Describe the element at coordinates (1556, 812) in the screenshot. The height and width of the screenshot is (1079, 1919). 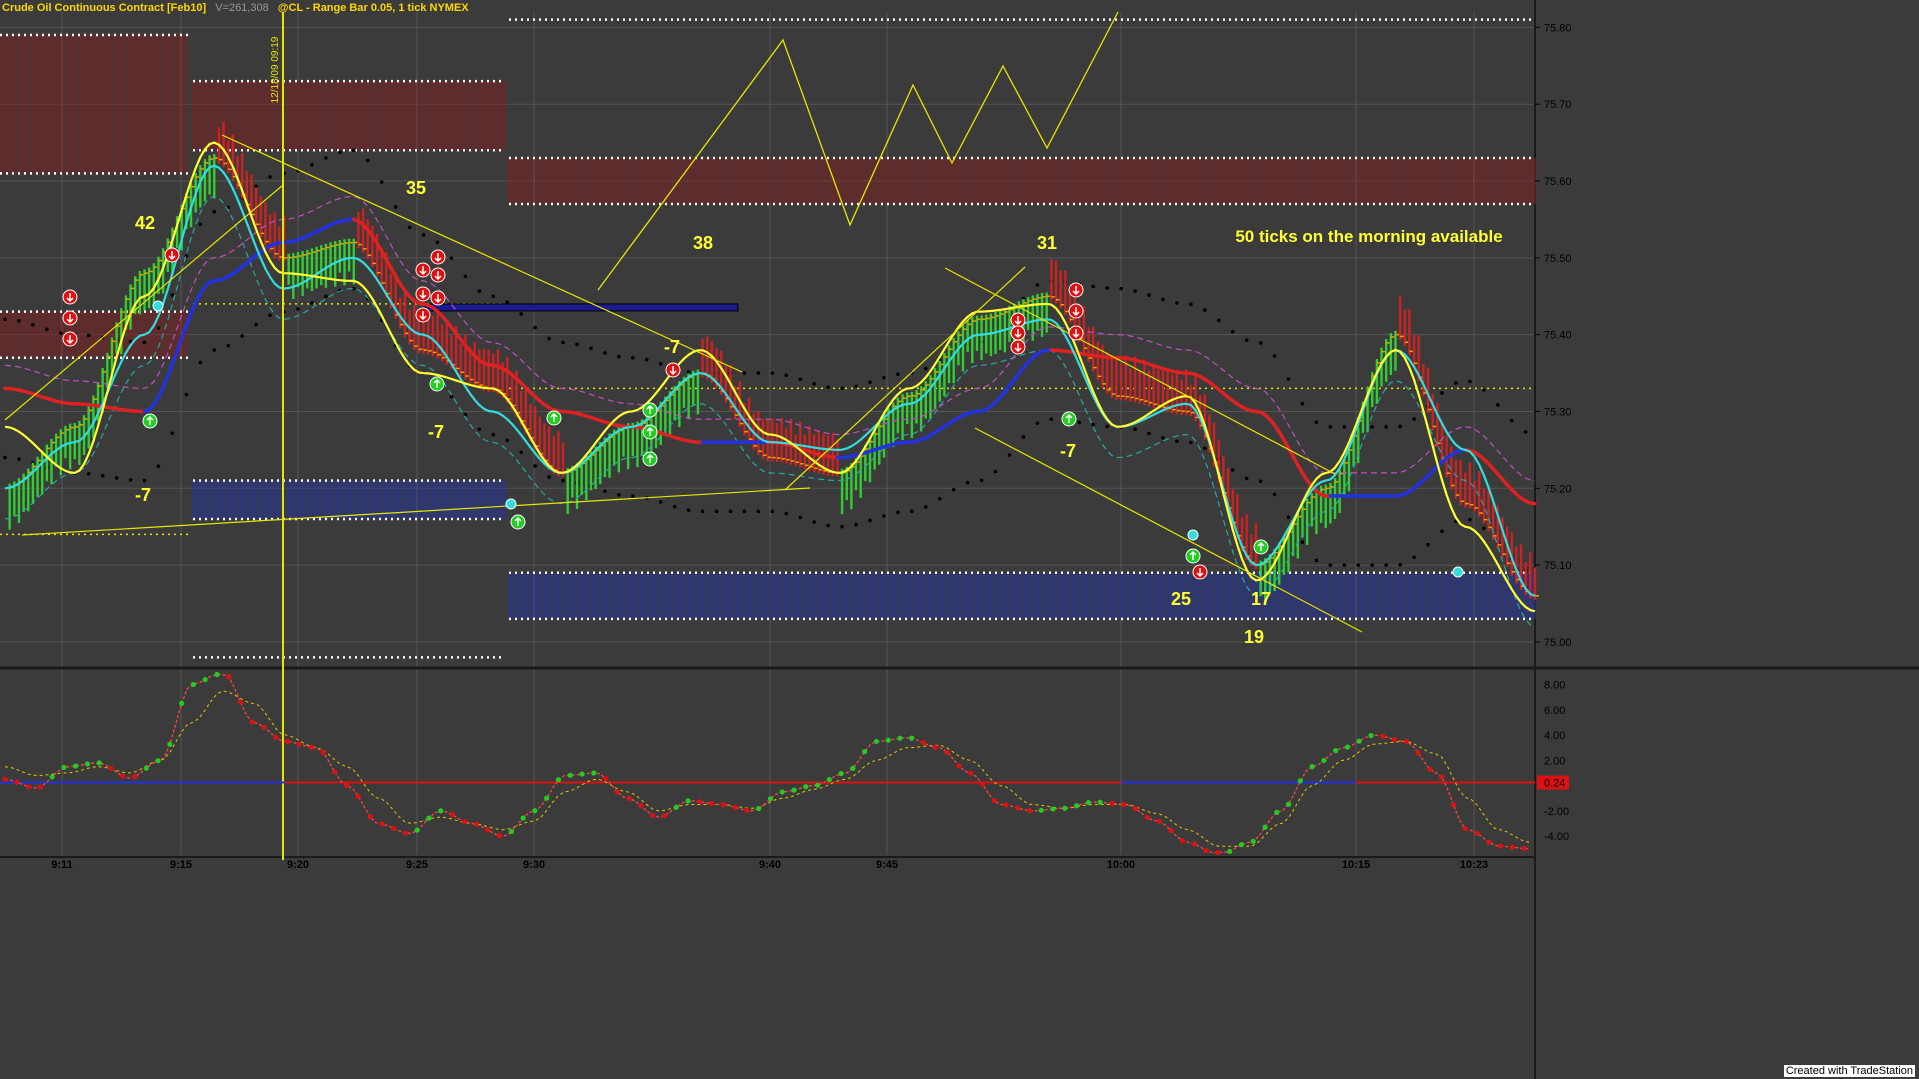
I see `osc-tick-label: -2.00` at that location.